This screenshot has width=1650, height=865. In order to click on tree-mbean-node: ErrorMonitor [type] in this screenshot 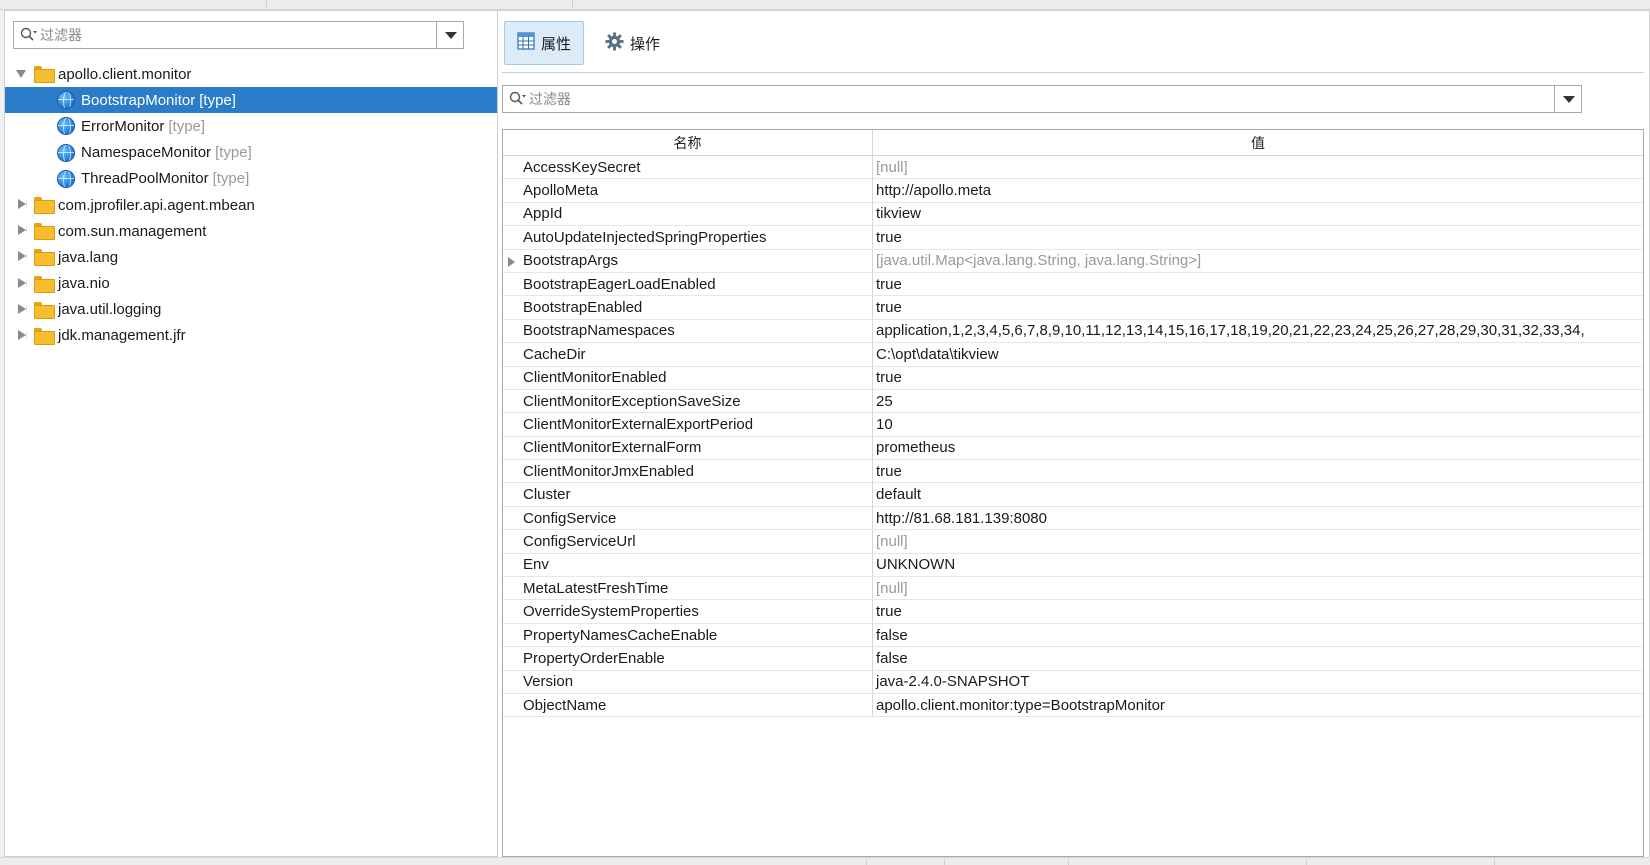, I will do `click(251, 126)`.